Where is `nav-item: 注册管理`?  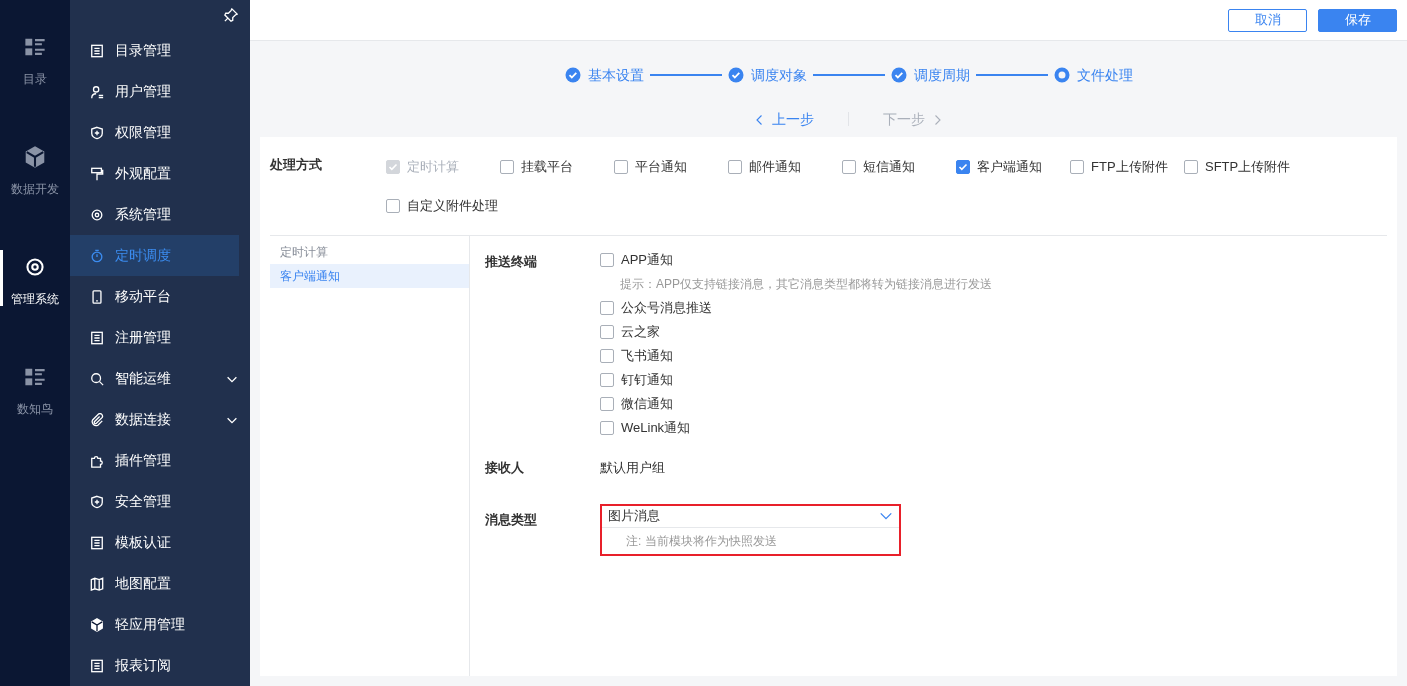
nav-item: 注册管理 is located at coordinates (154, 337).